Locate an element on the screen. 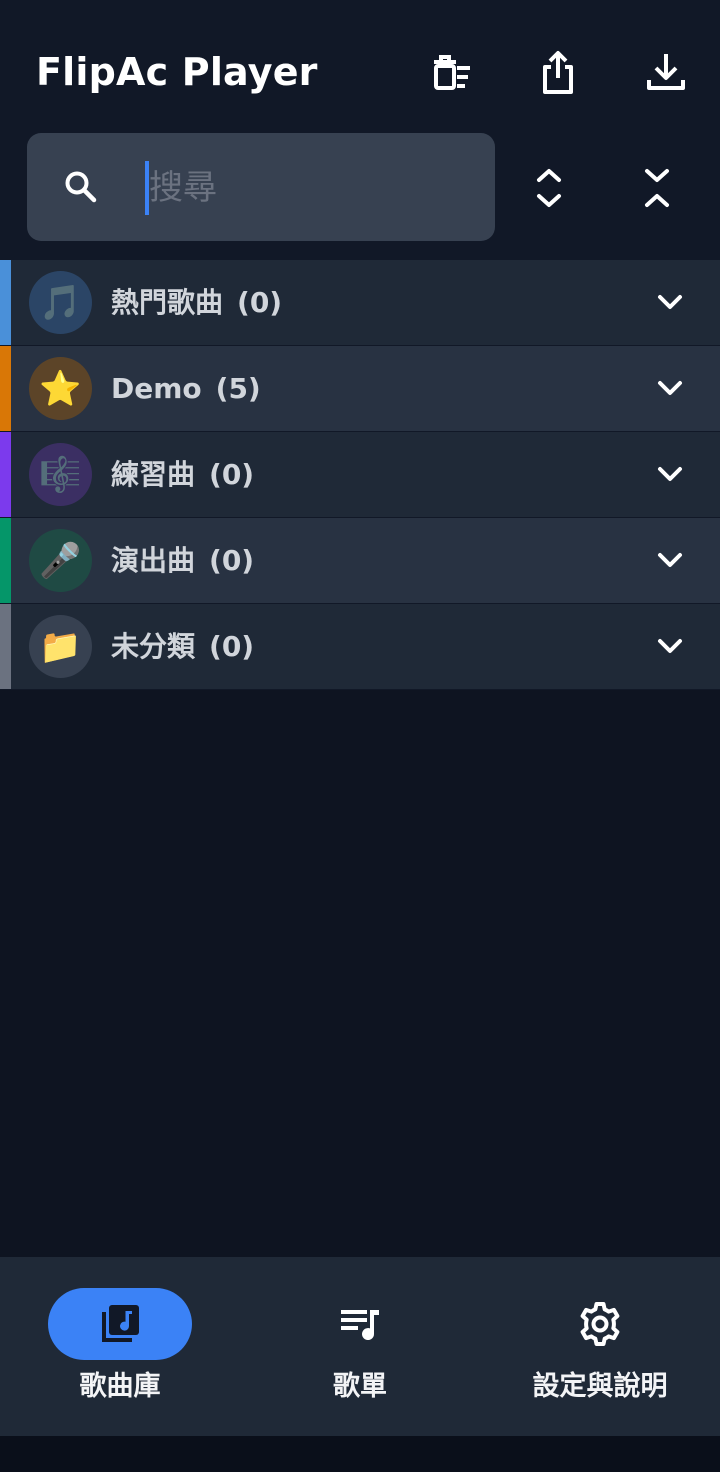 The height and width of the screenshot is (1472, 720). microphone-icon: 🎤 is located at coordinates (60, 560).